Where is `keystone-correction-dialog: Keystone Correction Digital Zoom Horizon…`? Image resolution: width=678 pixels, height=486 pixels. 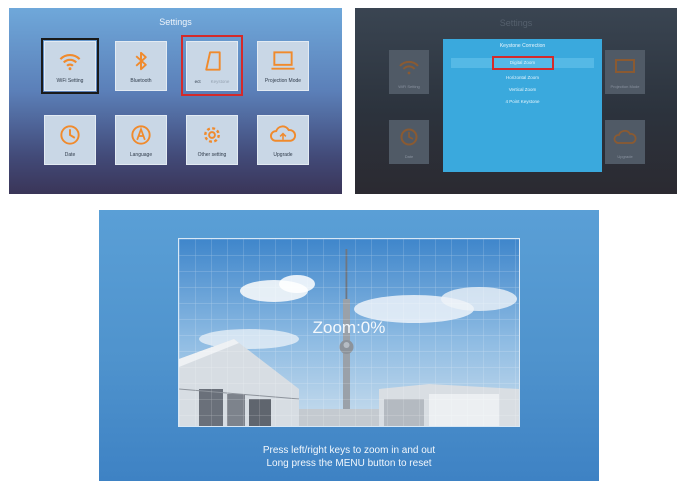
keystone-correction-dialog: Keystone Correction Digital Zoom Horizon… is located at coordinates (522, 105).